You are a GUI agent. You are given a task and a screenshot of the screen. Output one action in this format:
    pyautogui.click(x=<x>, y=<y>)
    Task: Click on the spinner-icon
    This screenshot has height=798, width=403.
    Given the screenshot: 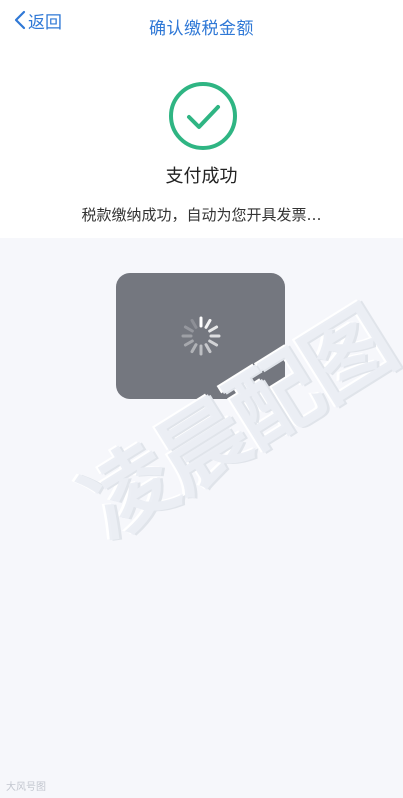 What is the action you would take?
    pyautogui.click(x=200, y=336)
    